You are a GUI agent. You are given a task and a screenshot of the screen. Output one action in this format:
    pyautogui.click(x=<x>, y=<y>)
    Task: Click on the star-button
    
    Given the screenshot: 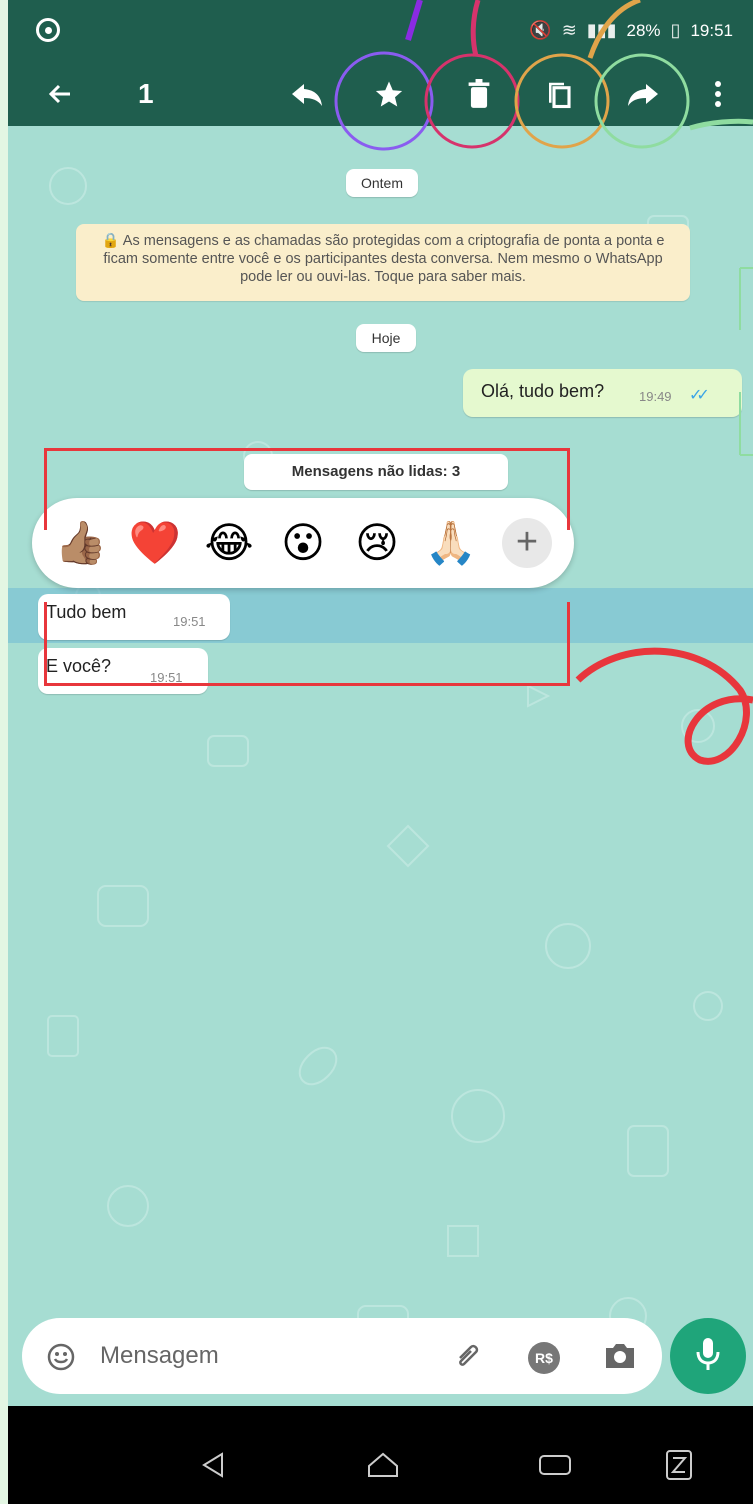 What is the action you would take?
    pyautogui.click(x=389, y=94)
    